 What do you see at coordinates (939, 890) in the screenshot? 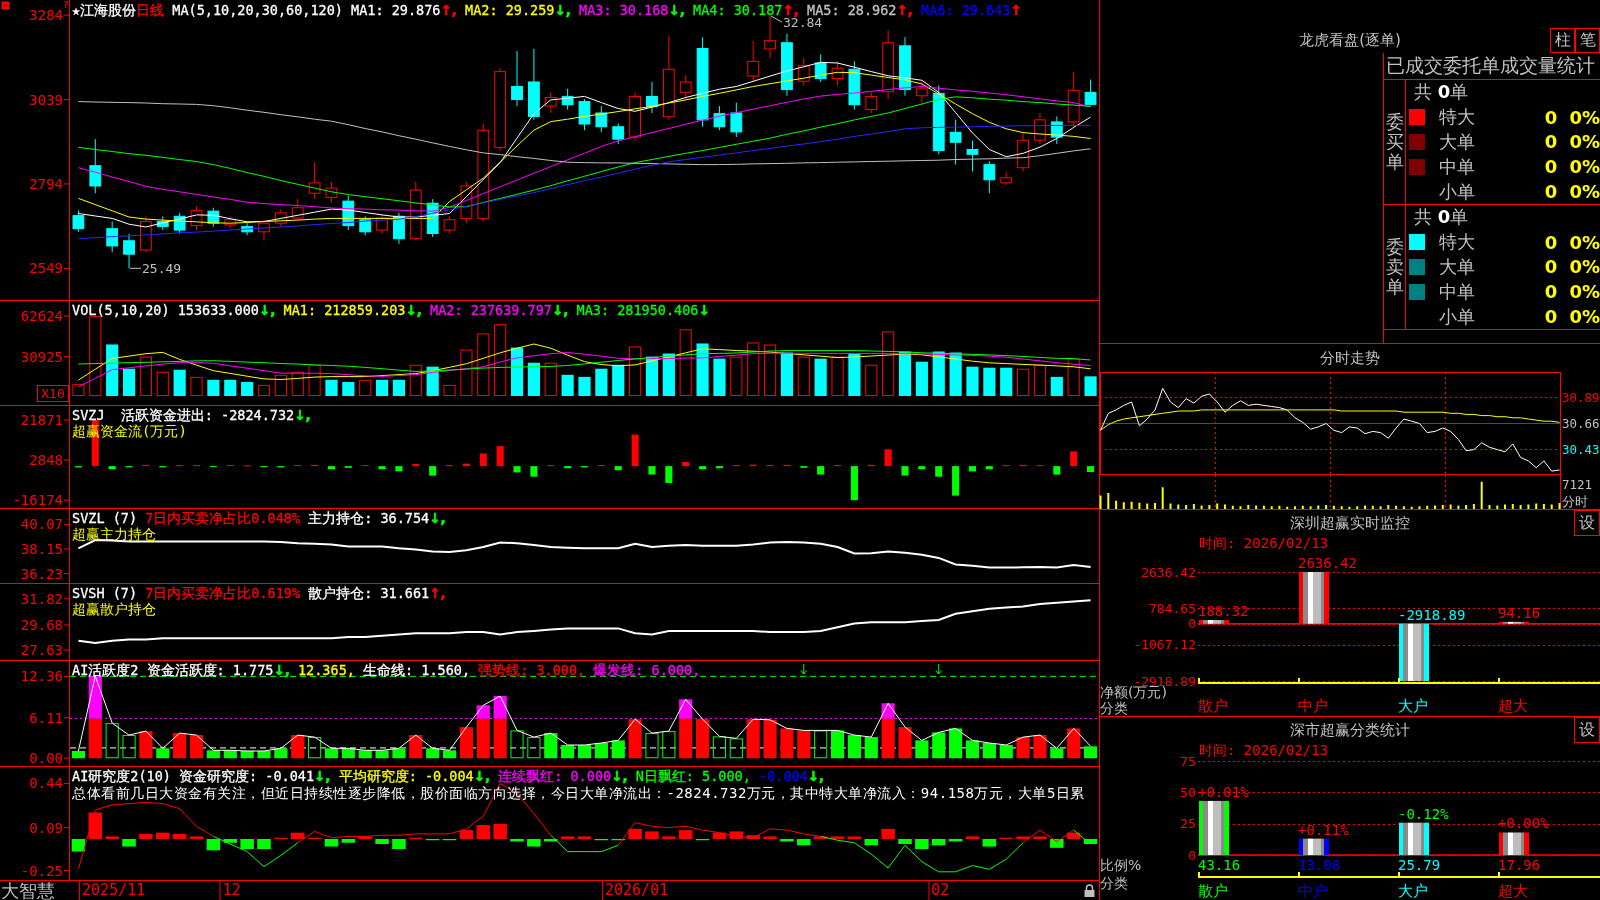
I see `date-label: 02` at bounding box center [939, 890].